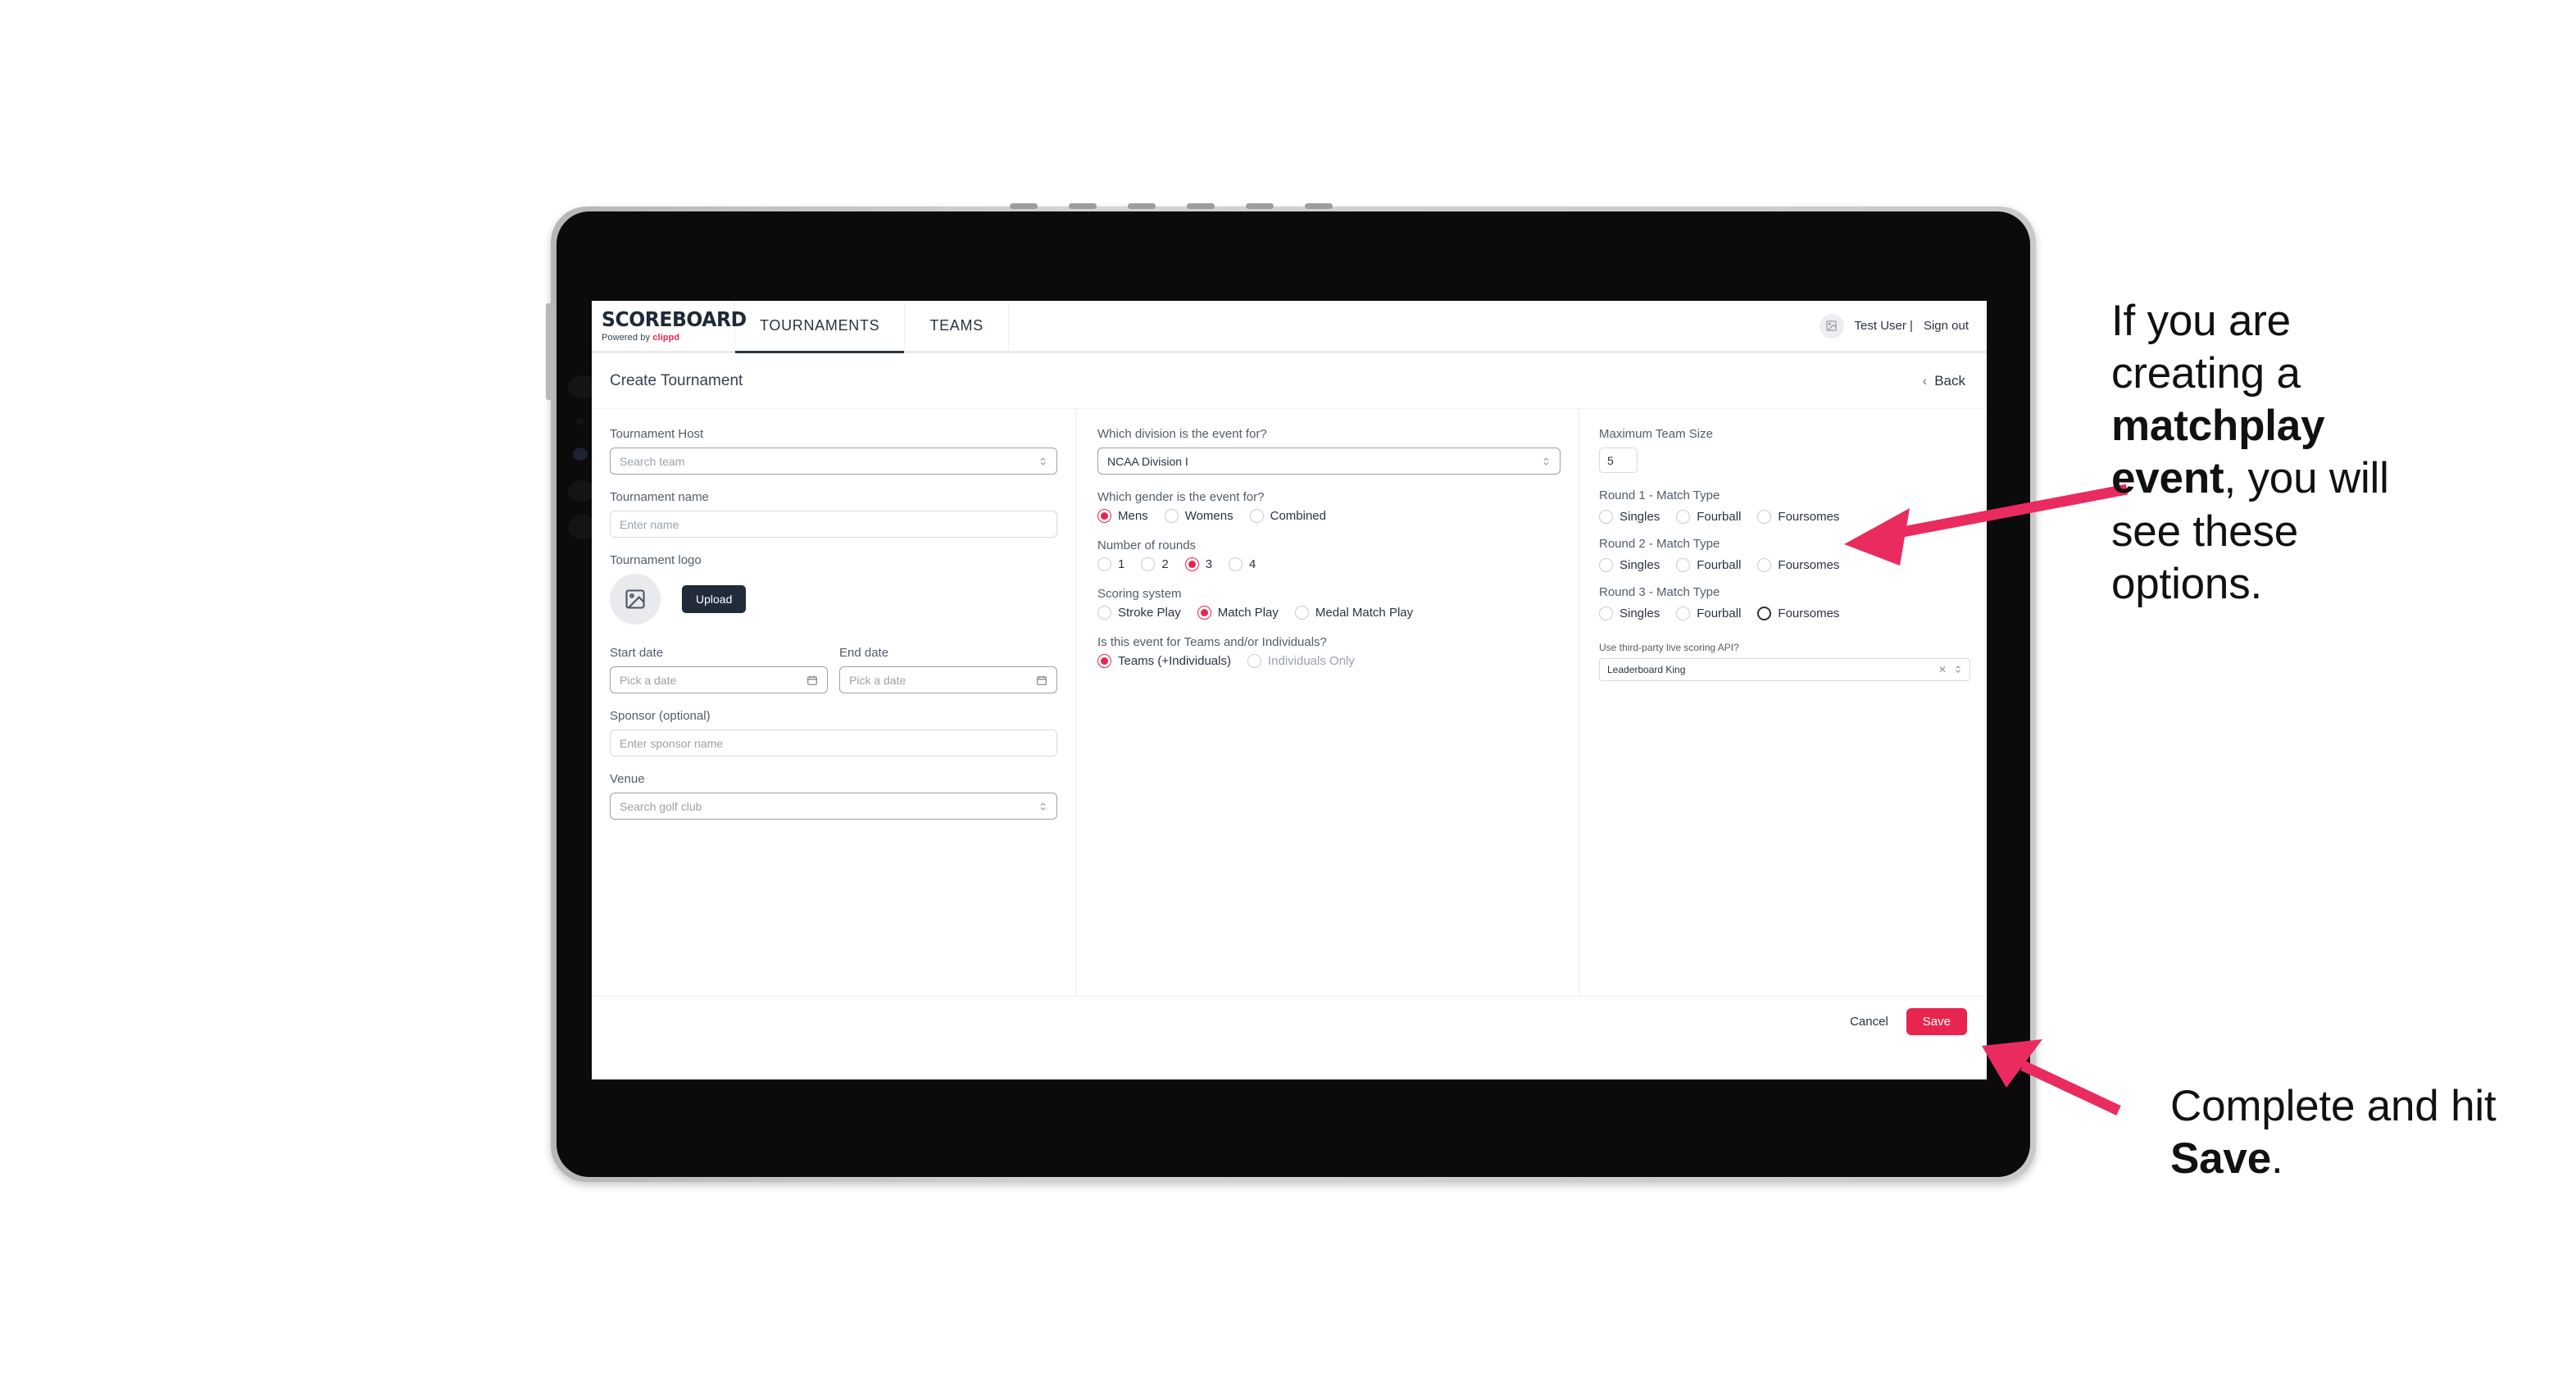 This screenshot has width=2576, height=1386. Describe the element at coordinates (1618, 460) in the screenshot. I see `max-team-size-input: 5` at that location.